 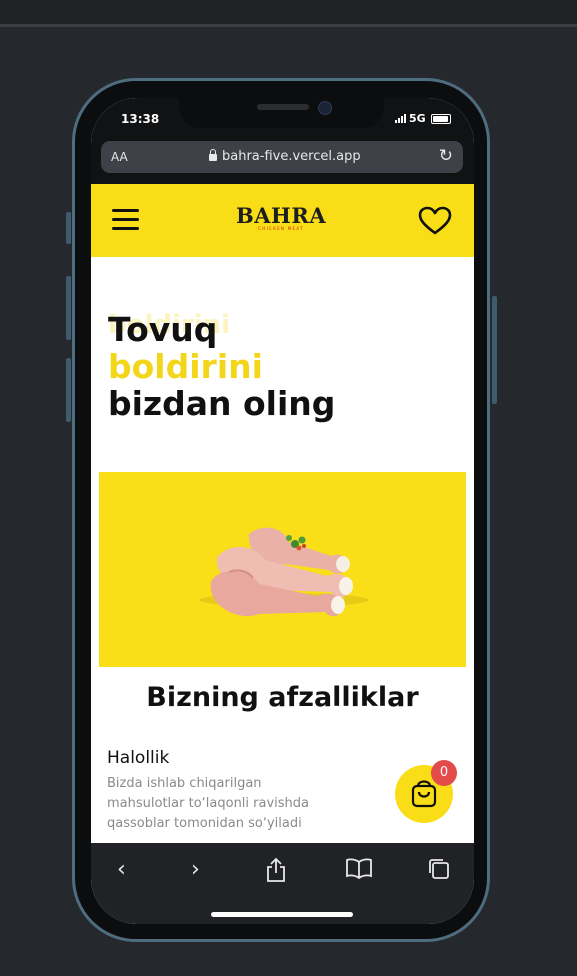 I want to click on status-time: 13:38, so click(x=140, y=119).